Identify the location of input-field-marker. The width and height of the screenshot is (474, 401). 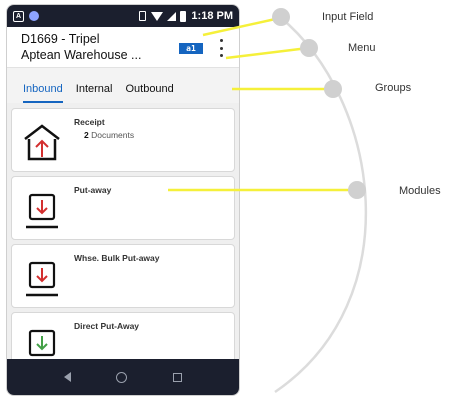
(281, 17).